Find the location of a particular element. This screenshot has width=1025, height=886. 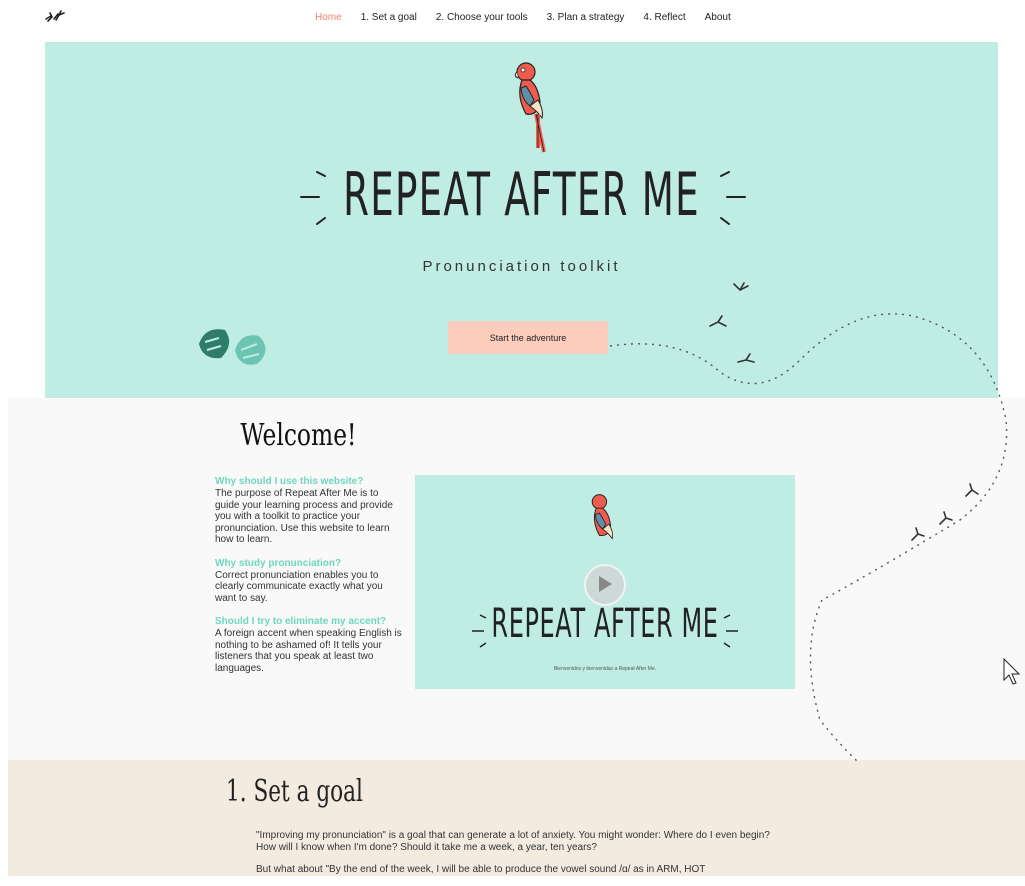

hero-subtitle: Pronunciation toolkit is located at coordinates (521, 266).